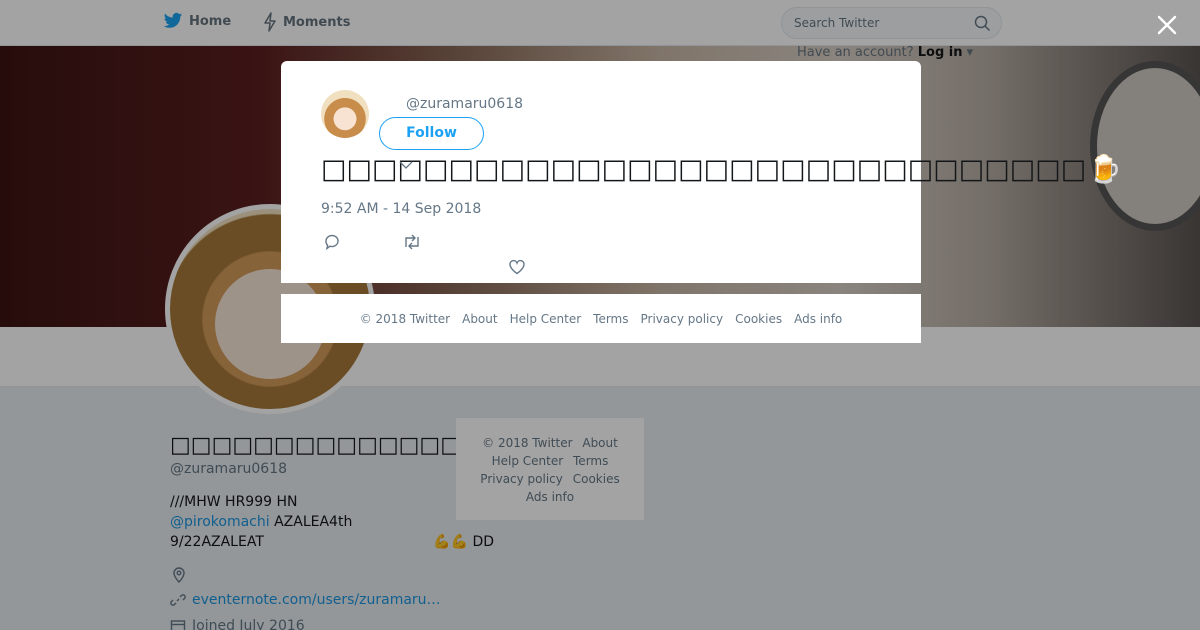 The height and width of the screenshot is (630, 1200). Describe the element at coordinates (464, 104) in the screenshot. I see `tweet-author-handle: @zuramaru0618` at that location.